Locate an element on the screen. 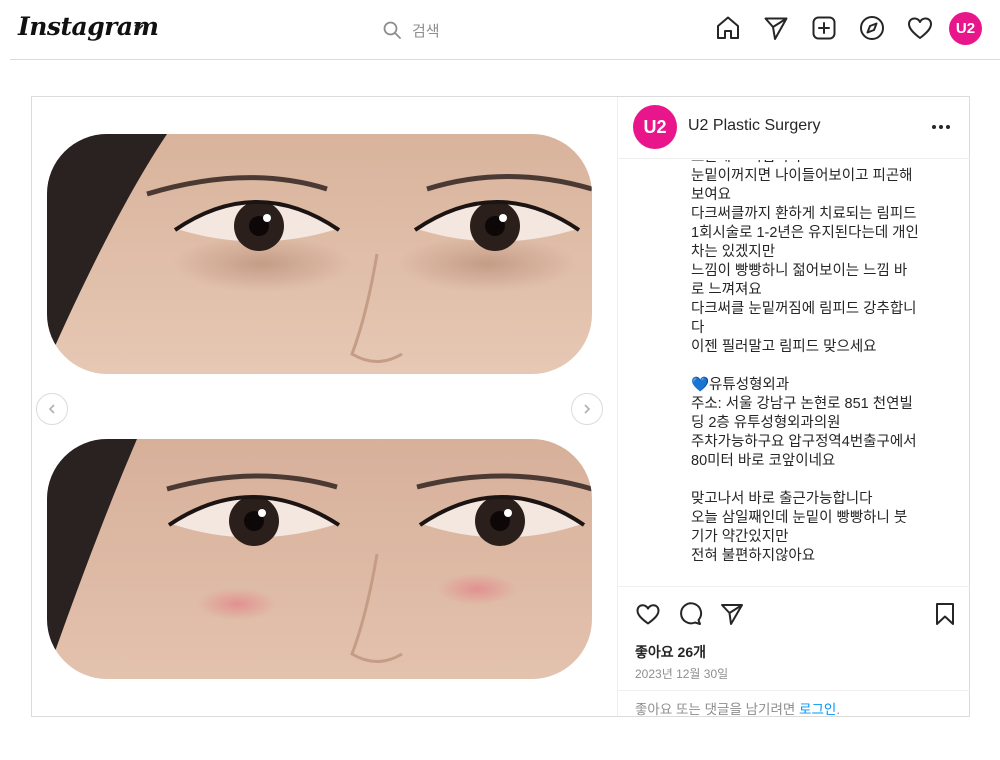 This screenshot has width=1000, height=760. caption-line: 차는 있겠지만 is located at coordinates (733, 252).